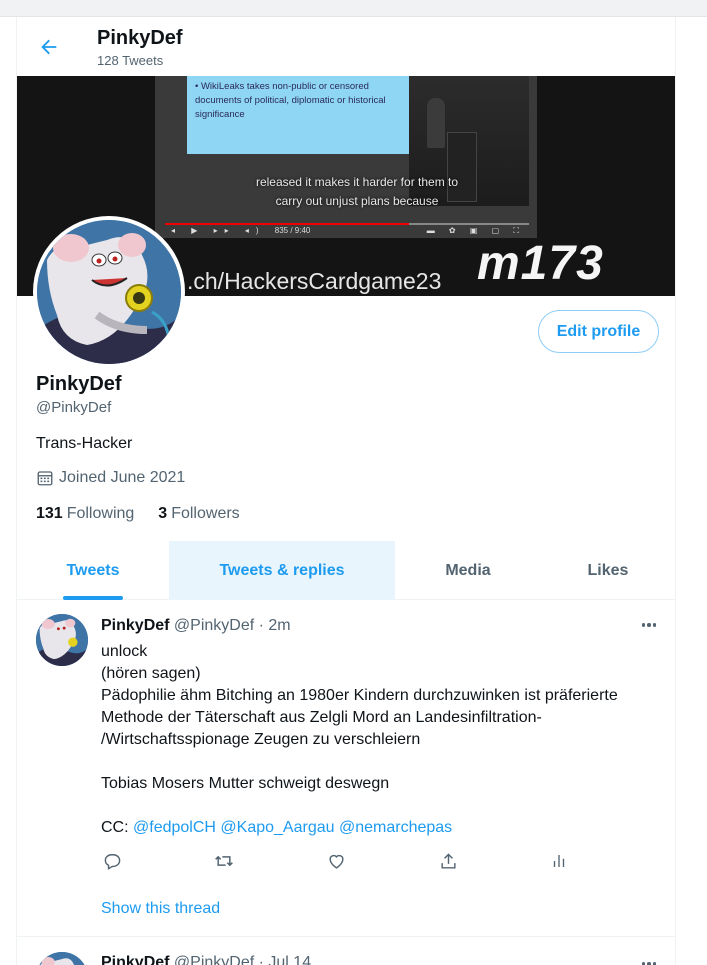 This screenshot has width=707, height=965. Describe the element at coordinates (115, 827) in the screenshot. I see `cc-prefix: CC:` at that location.